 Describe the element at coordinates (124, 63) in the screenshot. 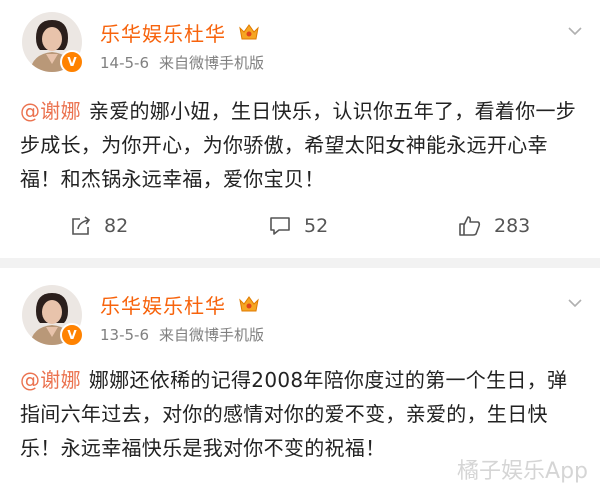

I see `post-date: 14-5-6` at that location.